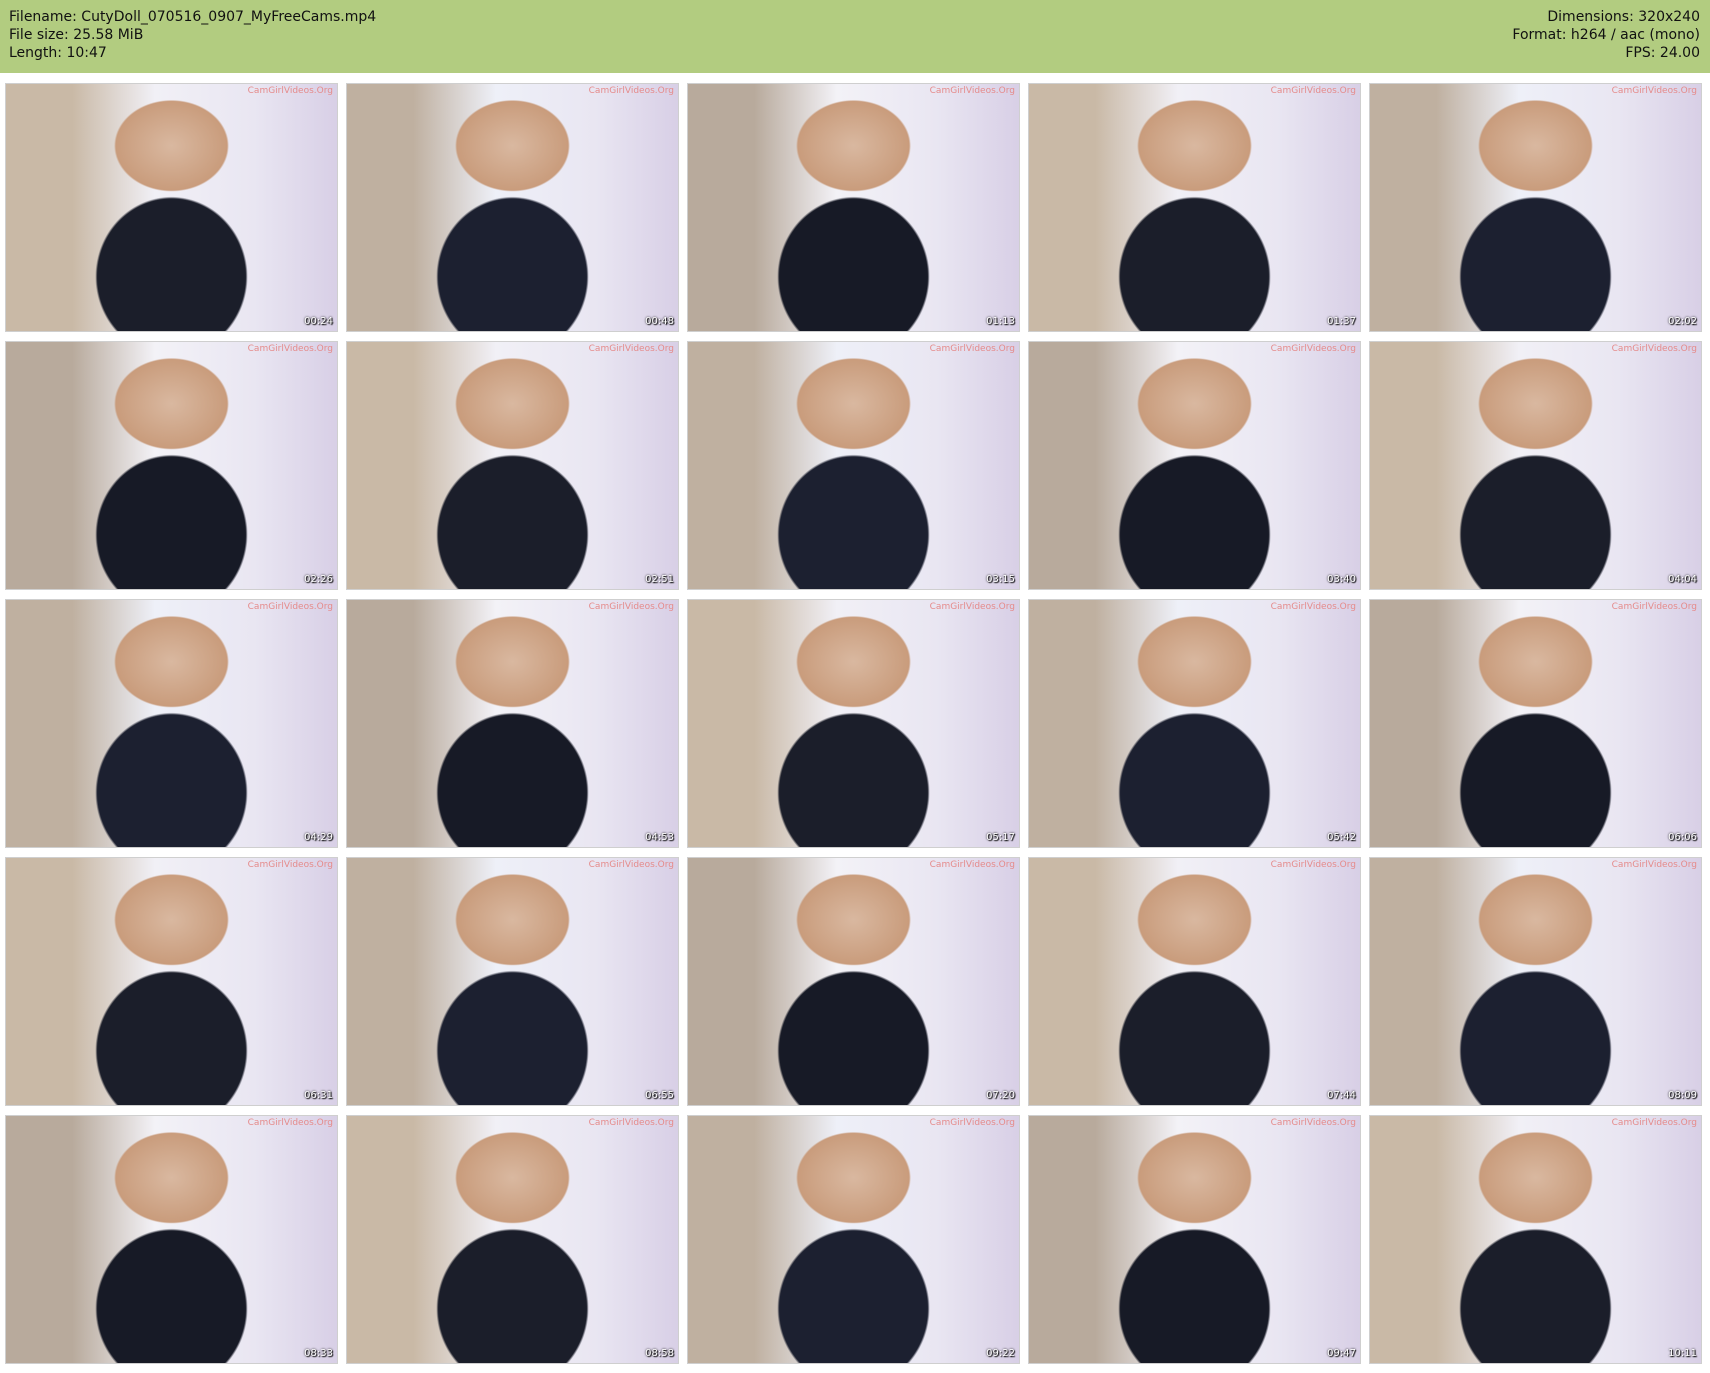 The height and width of the screenshot is (1373, 1710). What do you see at coordinates (76, 35) in the screenshot?
I see `filesize-text: File size: 25.58 MiB` at bounding box center [76, 35].